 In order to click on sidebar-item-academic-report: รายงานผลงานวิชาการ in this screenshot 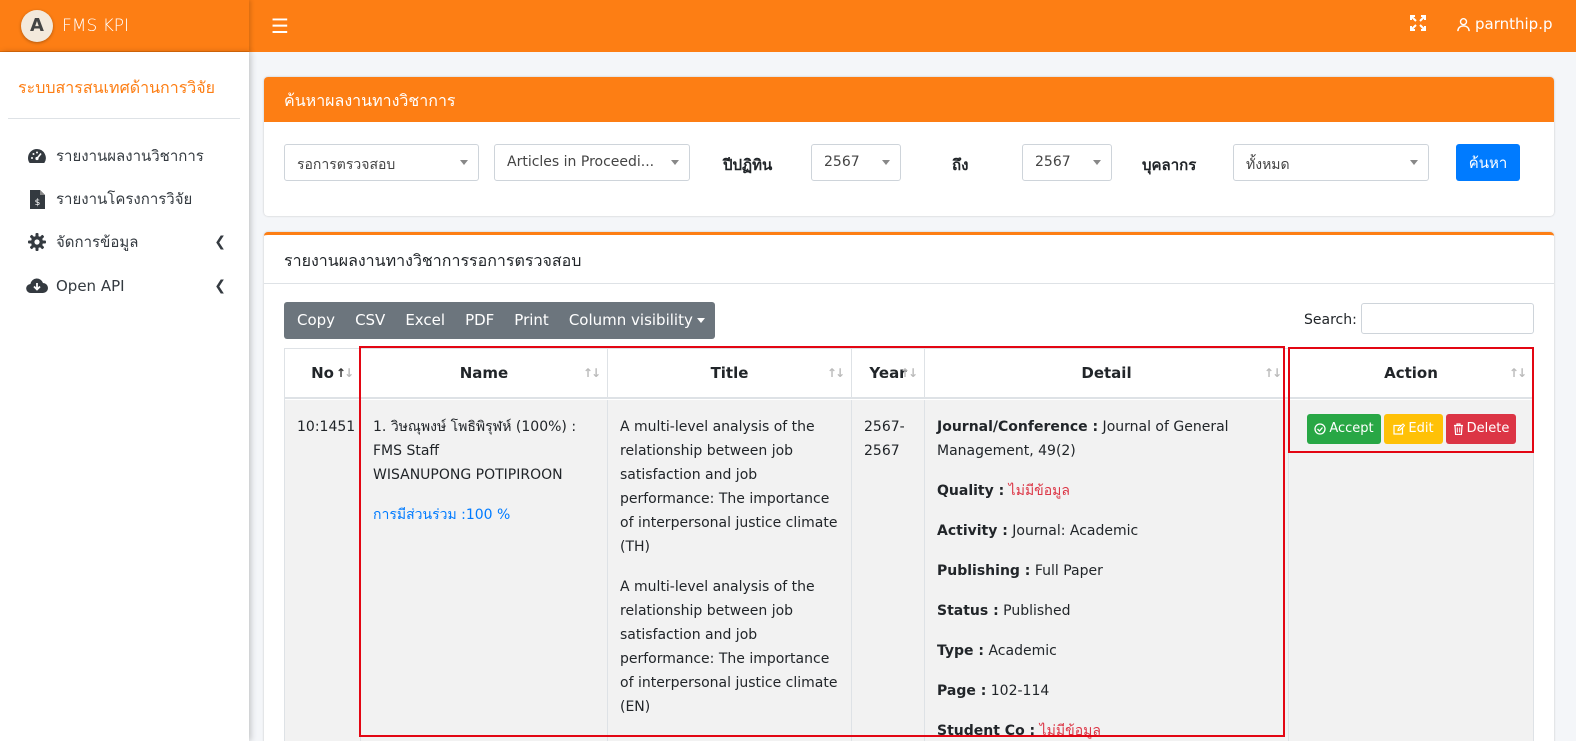, I will do `click(131, 156)`.